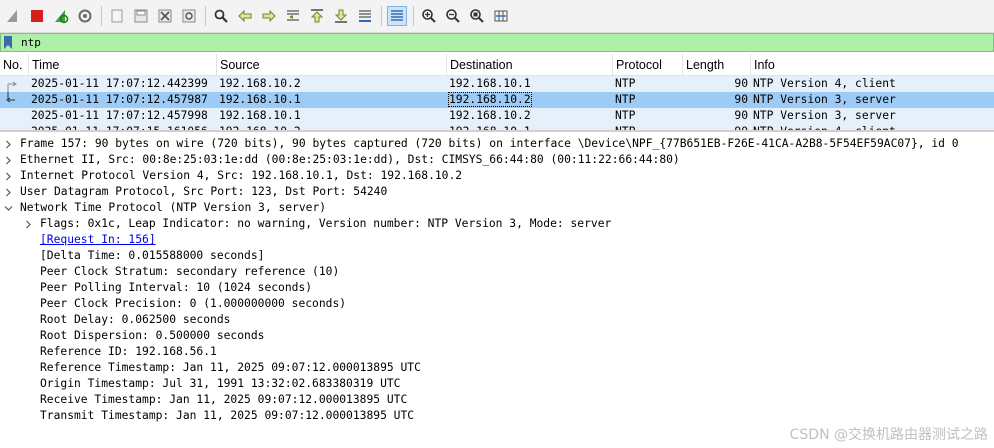 Image resolution: width=994 pixels, height=448 pixels. I want to click on cell-destination: 192.168.10.2, so click(530, 116).